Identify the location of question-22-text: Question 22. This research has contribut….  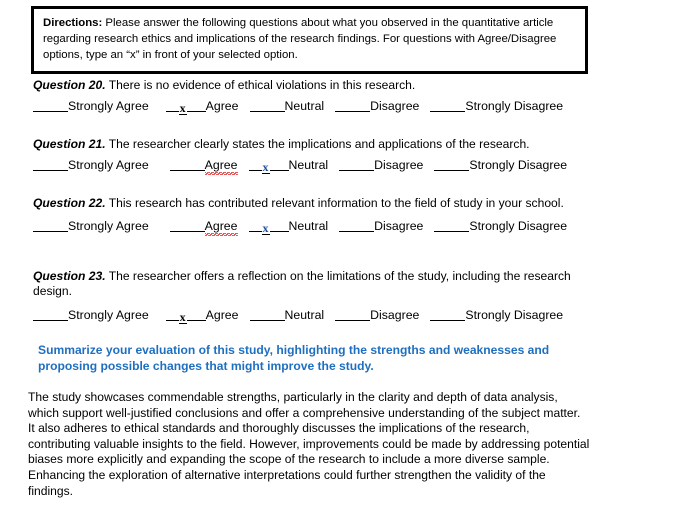
(313, 203).